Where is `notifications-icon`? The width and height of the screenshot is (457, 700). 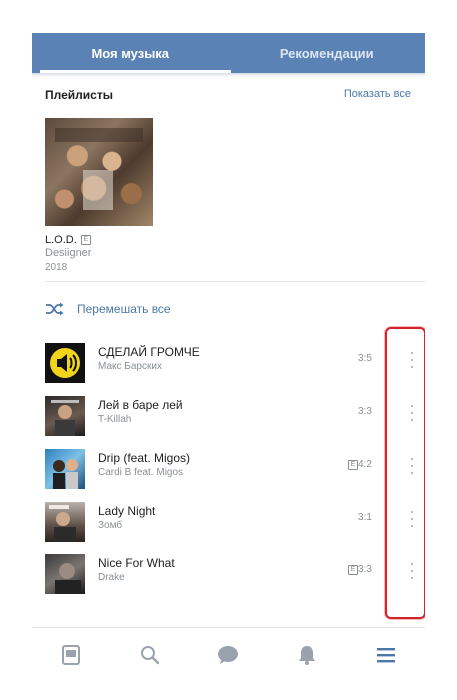
notifications-icon is located at coordinates (307, 655).